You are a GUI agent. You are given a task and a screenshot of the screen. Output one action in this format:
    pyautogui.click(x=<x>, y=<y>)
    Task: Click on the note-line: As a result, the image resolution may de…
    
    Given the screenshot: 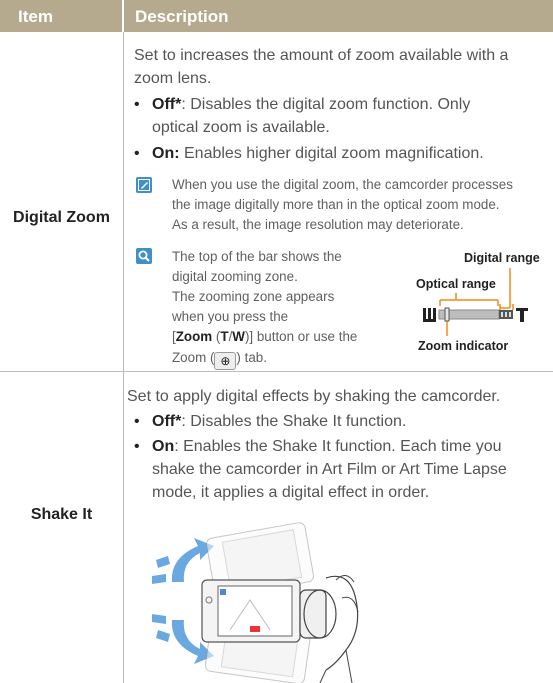 What is the action you would take?
    pyautogui.click(x=318, y=224)
    